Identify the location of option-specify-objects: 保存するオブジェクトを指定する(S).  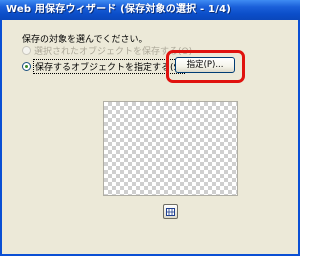
(103, 66).